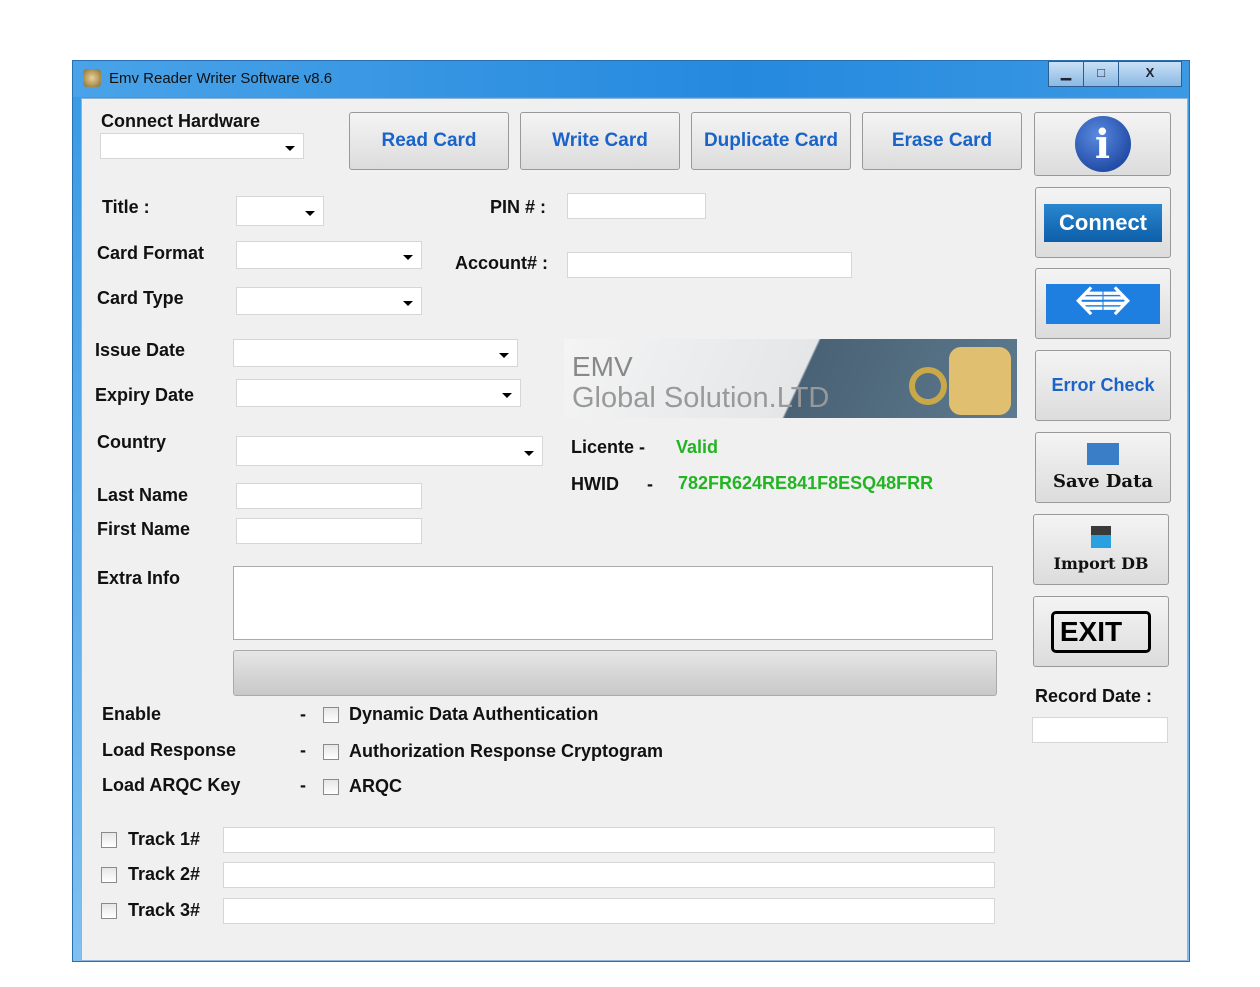 This screenshot has width=1260, height=987. Describe the element at coordinates (595, 484) in the screenshot. I see `hwid-label: HWID` at that location.